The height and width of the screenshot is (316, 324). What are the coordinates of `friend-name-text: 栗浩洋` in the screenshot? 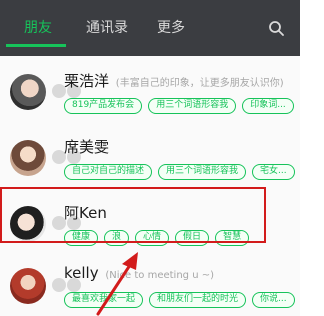 It's located at (87, 81).